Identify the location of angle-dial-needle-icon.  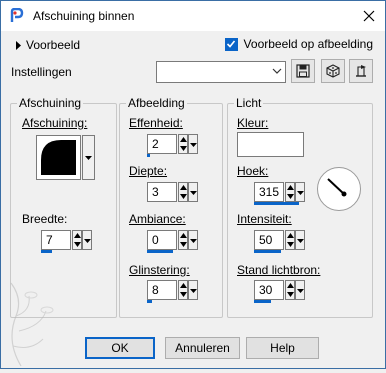
(337, 187).